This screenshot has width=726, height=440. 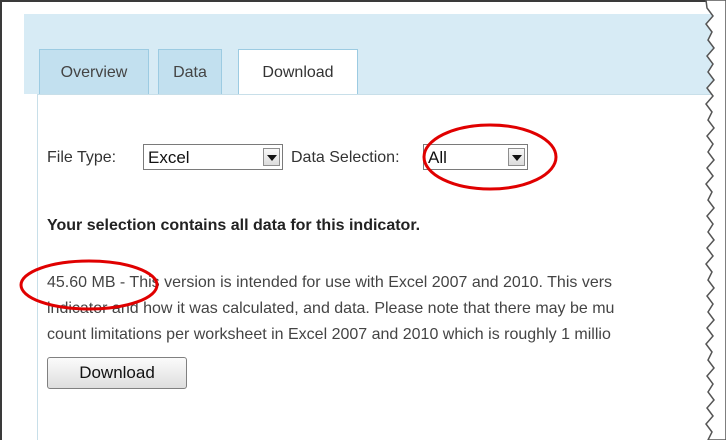 I want to click on frame-top-border, so click(x=355, y=1).